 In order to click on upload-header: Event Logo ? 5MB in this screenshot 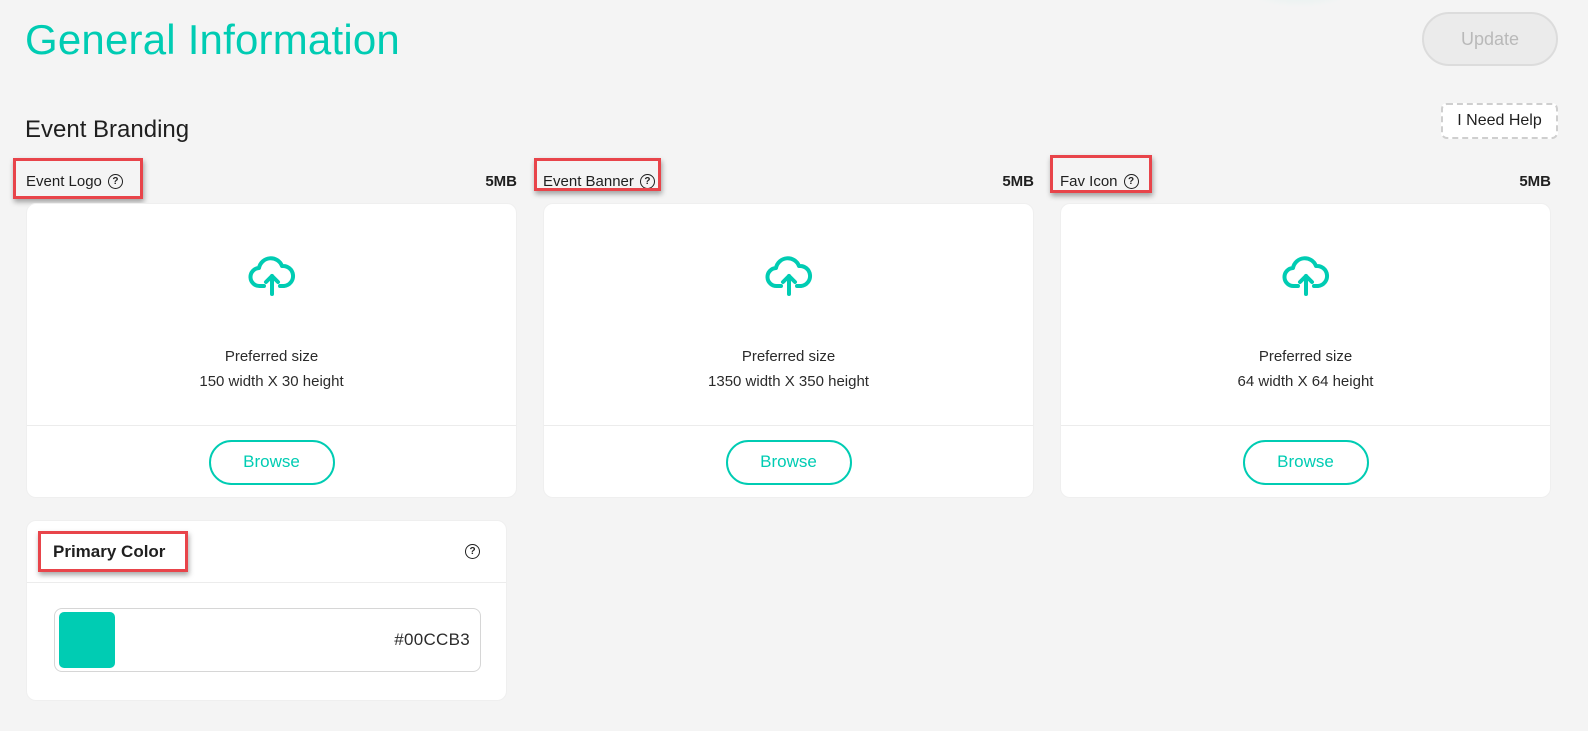, I will do `click(265, 180)`.